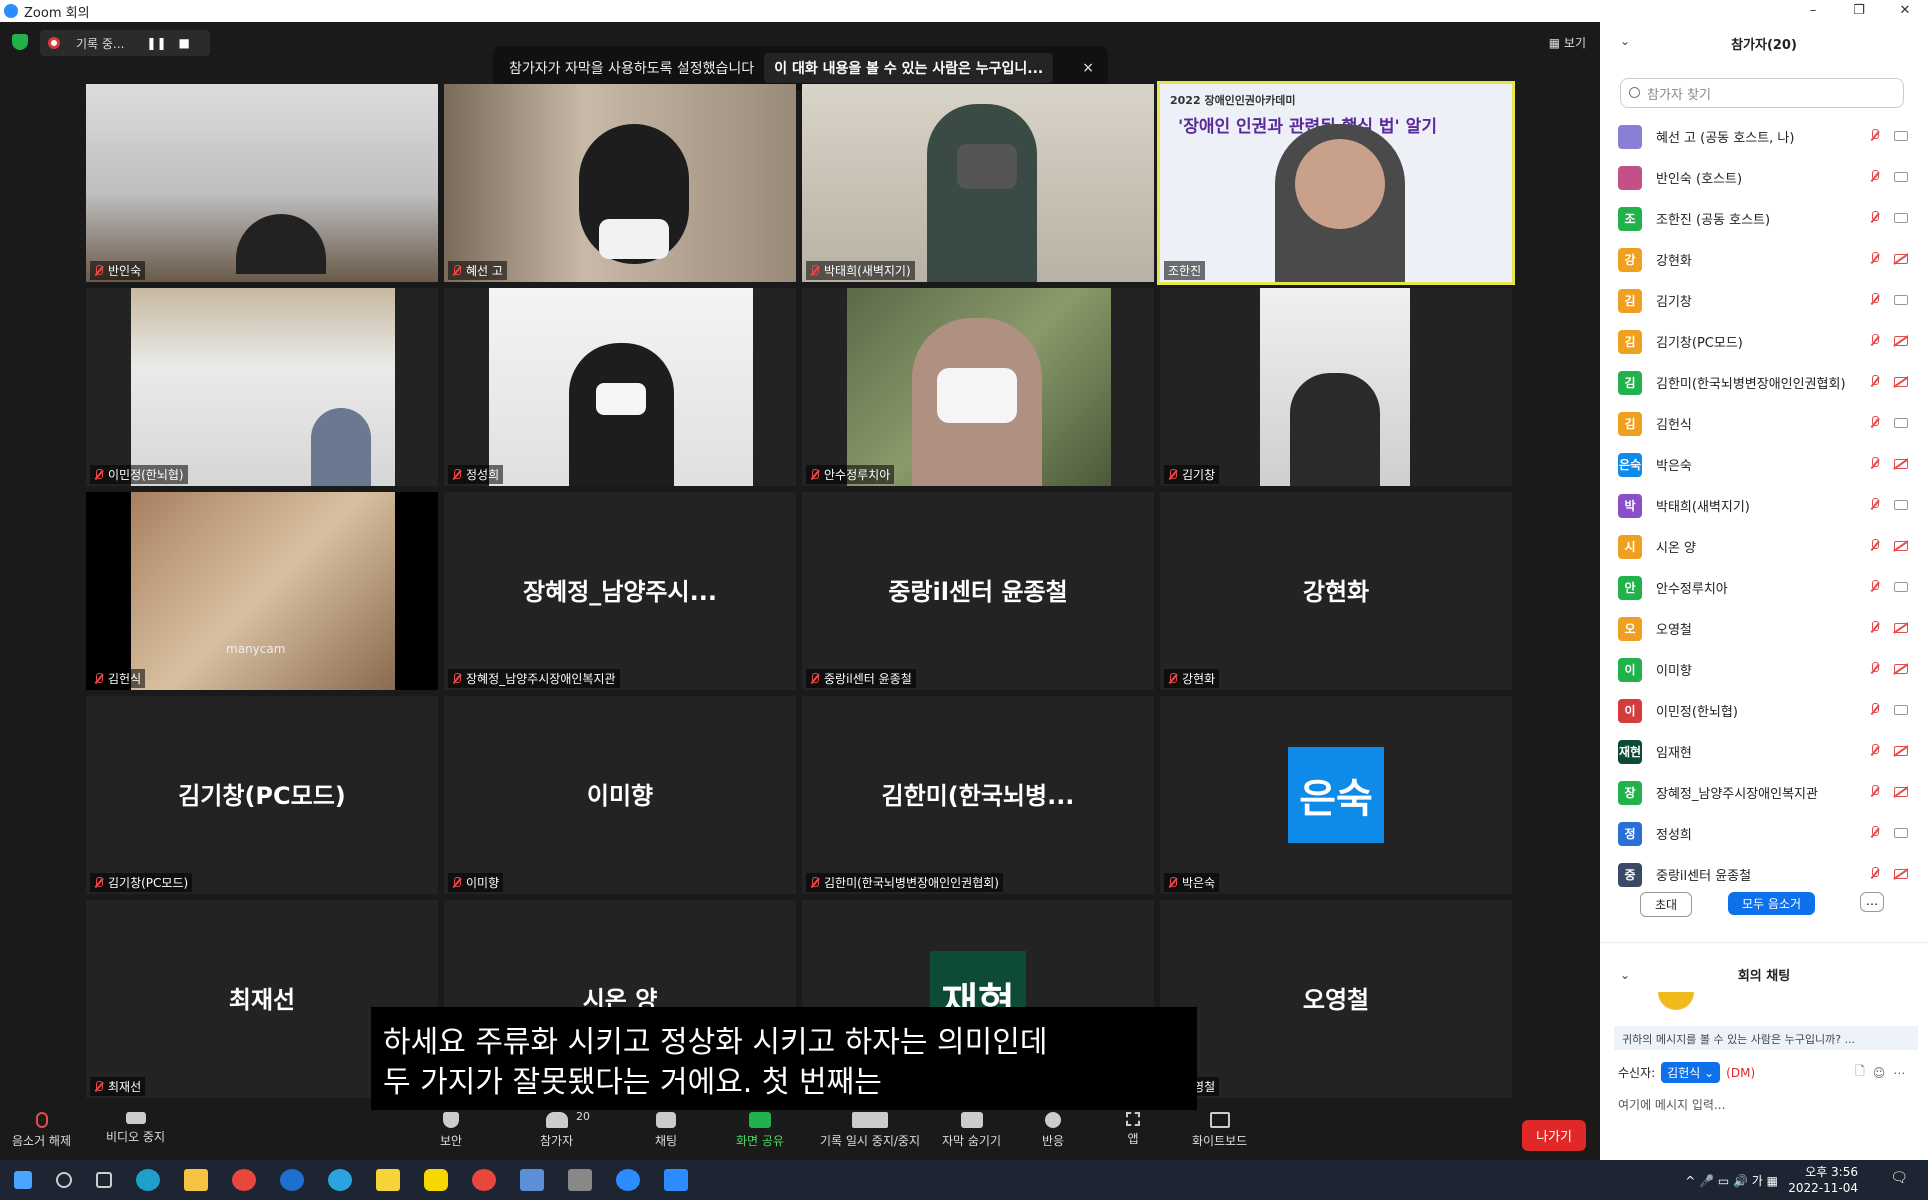 The image size is (1928, 1200). What do you see at coordinates (760, 1130) in the screenshot?
I see `share-screen-button: 화면 공유` at bounding box center [760, 1130].